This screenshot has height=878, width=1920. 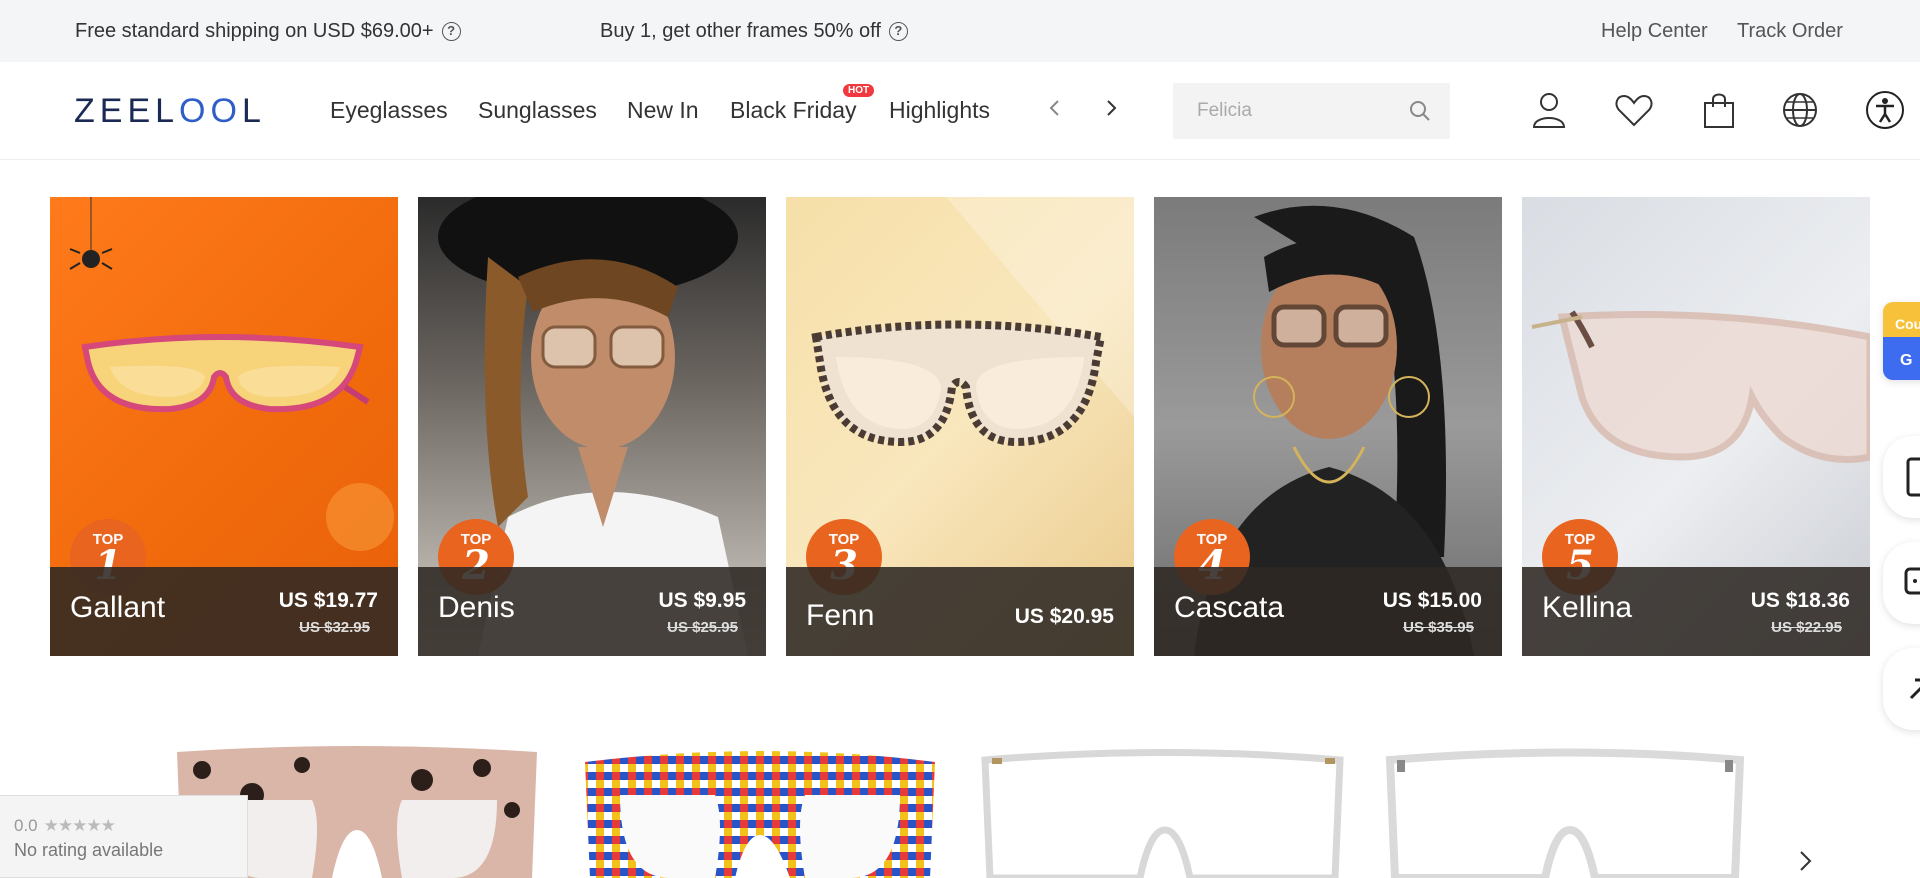 What do you see at coordinates (476, 608) in the screenshot?
I see `product-name: Denis` at bounding box center [476, 608].